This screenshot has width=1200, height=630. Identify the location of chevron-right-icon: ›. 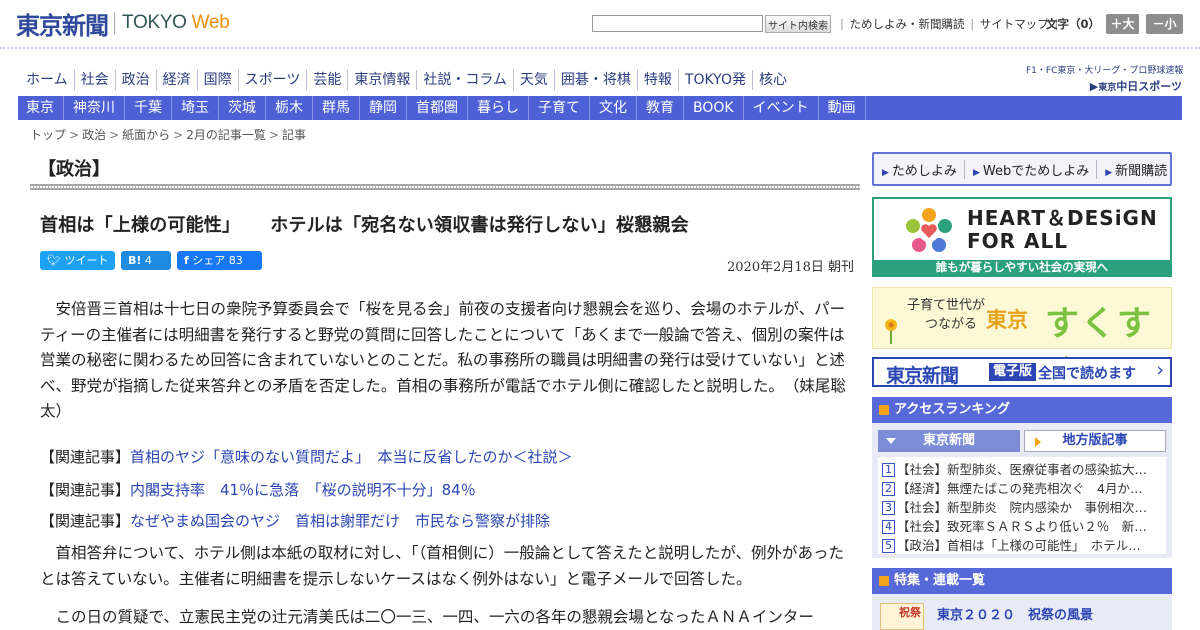
(1160, 370).